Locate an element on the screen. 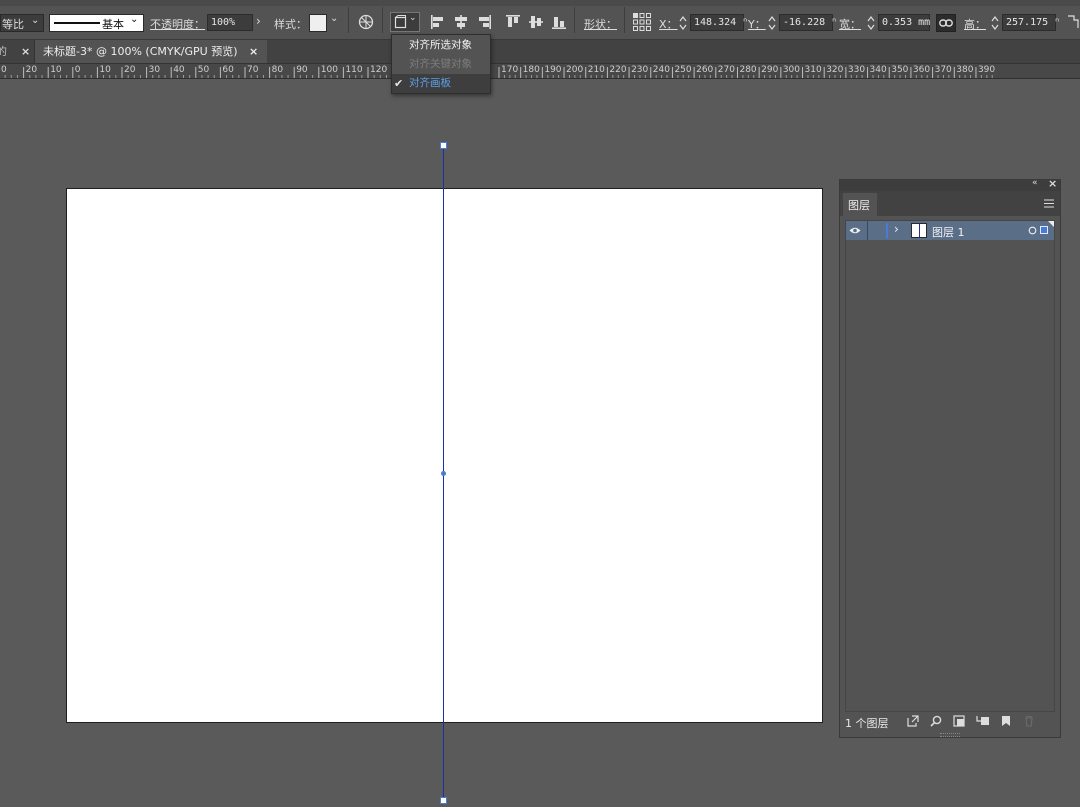  height-input: 257.175 ⁿ is located at coordinates (1031, 22).